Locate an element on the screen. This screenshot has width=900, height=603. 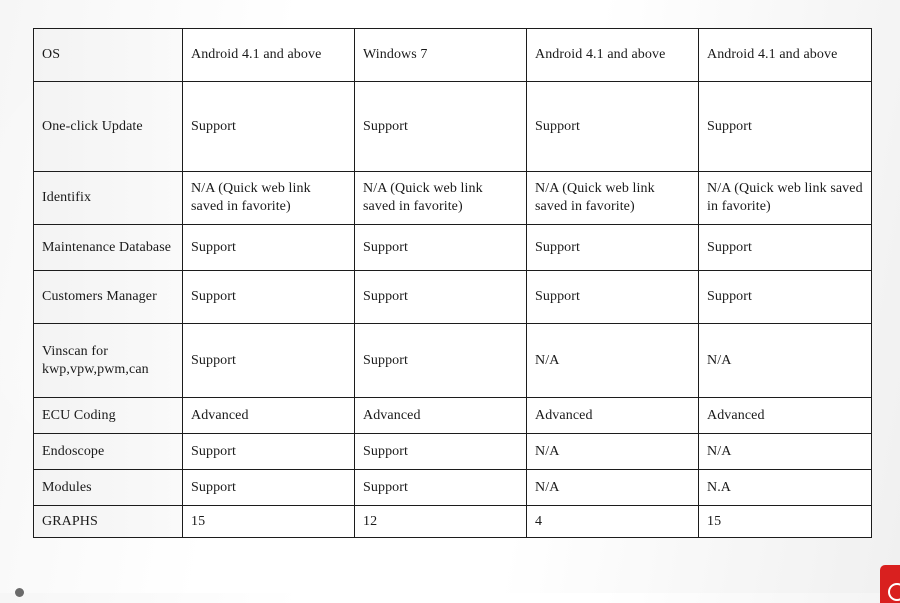
table-row-graphs: GRAPHS 15 12 4 15 is located at coordinates (452, 521).